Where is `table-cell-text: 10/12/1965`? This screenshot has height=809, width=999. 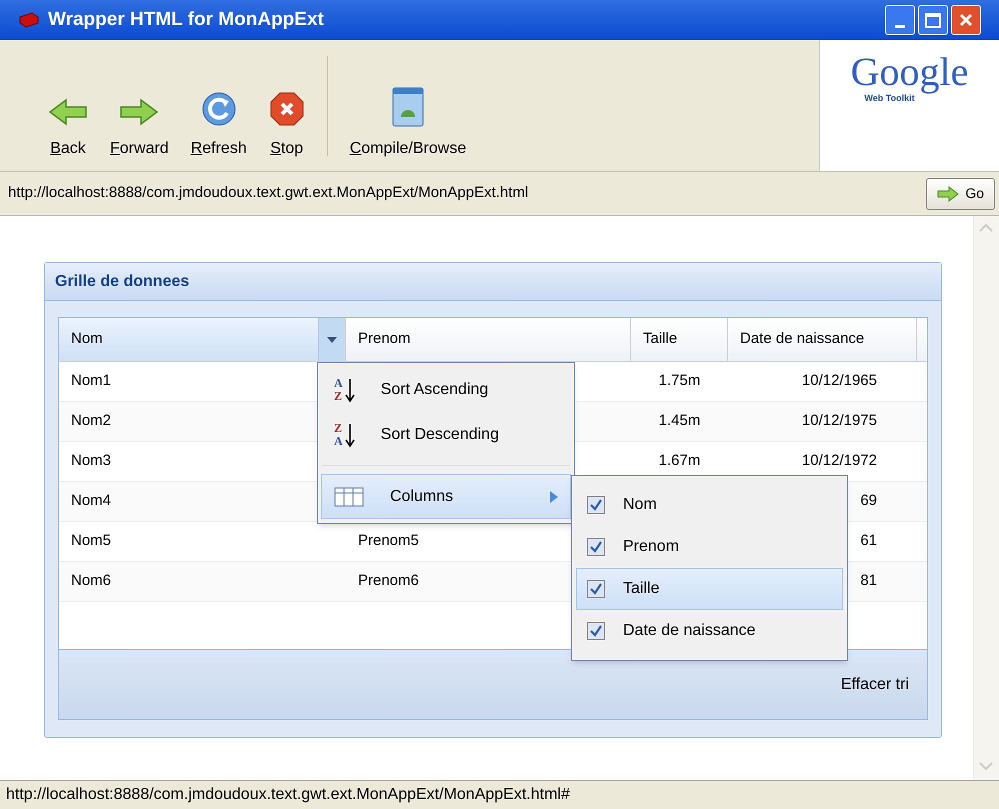 table-cell-text: 10/12/1965 is located at coordinates (839, 381).